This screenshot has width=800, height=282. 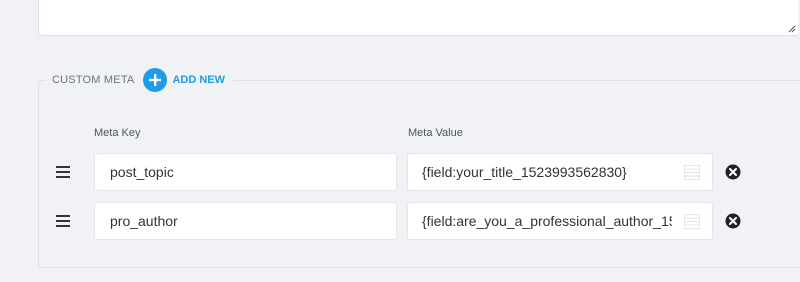 I want to click on plus-circle-icon, so click(x=155, y=80).